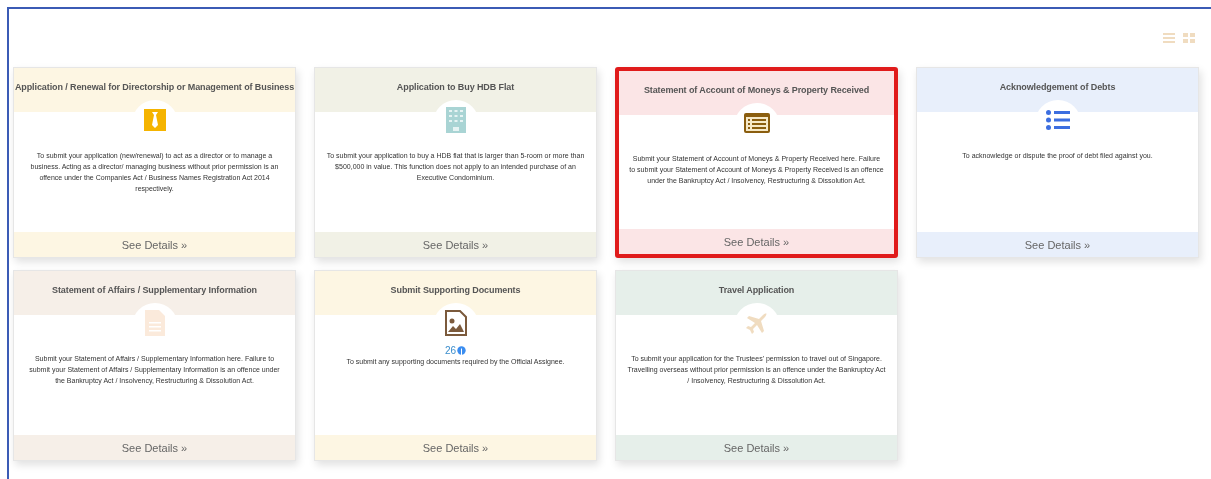 The image size is (1211, 479). What do you see at coordinates (756, 90) in the screenshot?
I see `card-title: Statement of Account of Moneys & Property Received` at bounding box center [756, 90].